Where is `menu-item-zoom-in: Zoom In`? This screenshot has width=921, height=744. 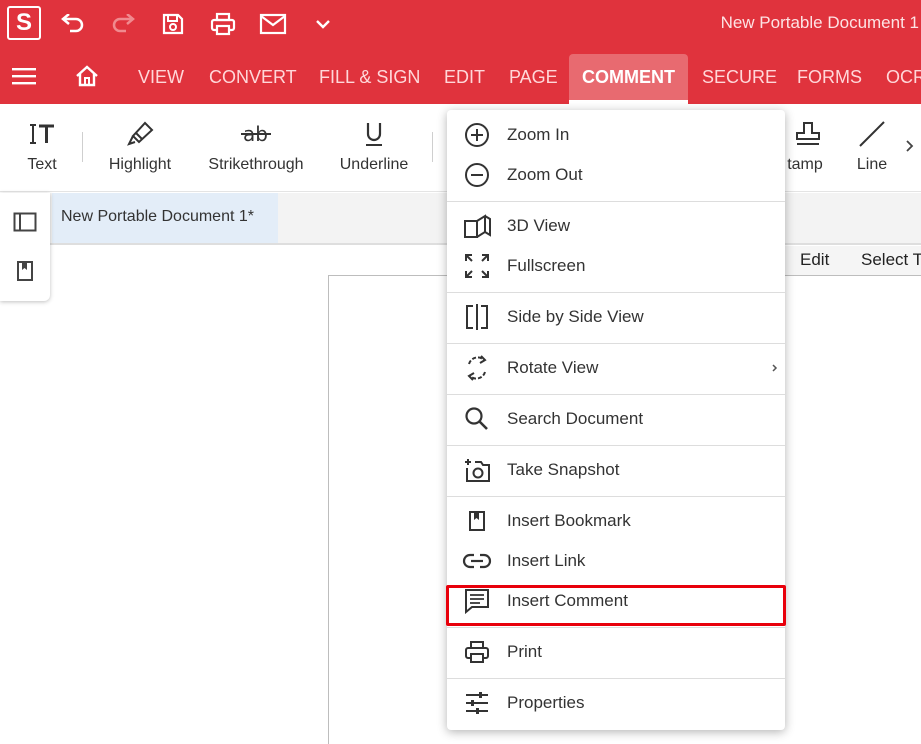
menu-item-zoom-in: Zoom In is located at coordinates (616, 135).